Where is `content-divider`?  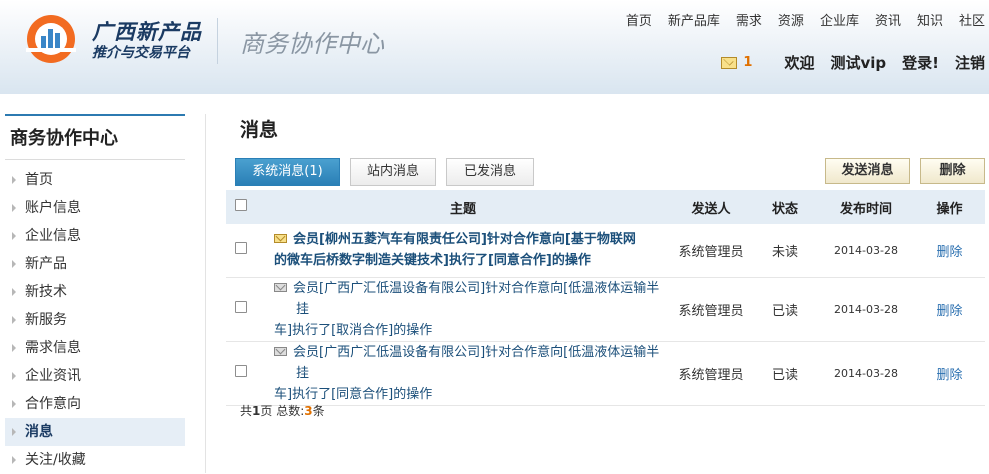
content-divider is located at coordinates (205, 293).